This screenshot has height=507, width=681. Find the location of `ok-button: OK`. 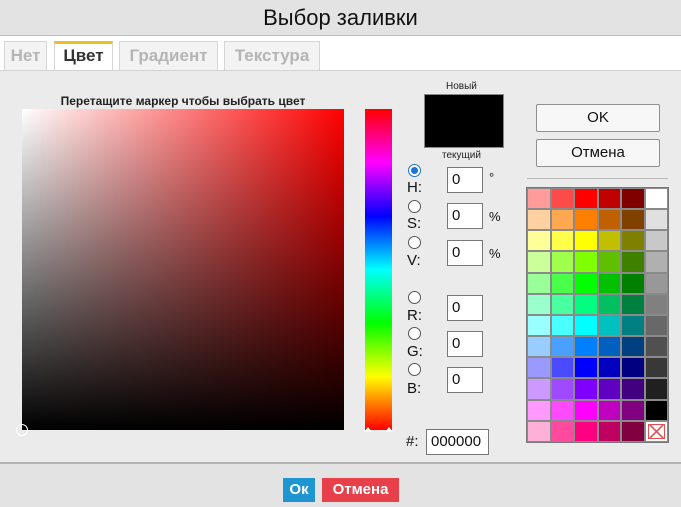

ok-button: OK is located at coordinates (598, 118).